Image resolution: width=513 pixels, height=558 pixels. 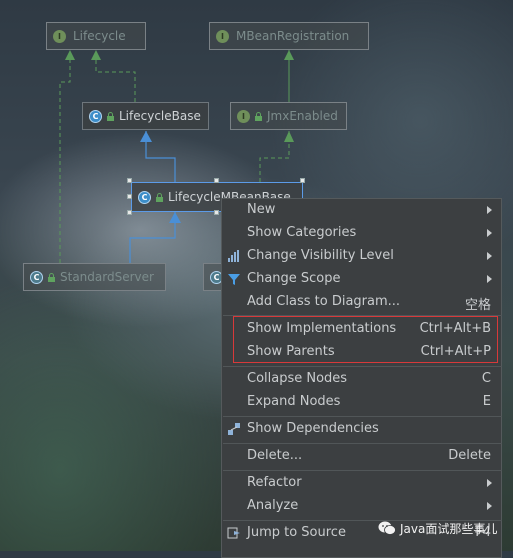 I want to click on menu-item-new: New, so click(x=361, y=210).